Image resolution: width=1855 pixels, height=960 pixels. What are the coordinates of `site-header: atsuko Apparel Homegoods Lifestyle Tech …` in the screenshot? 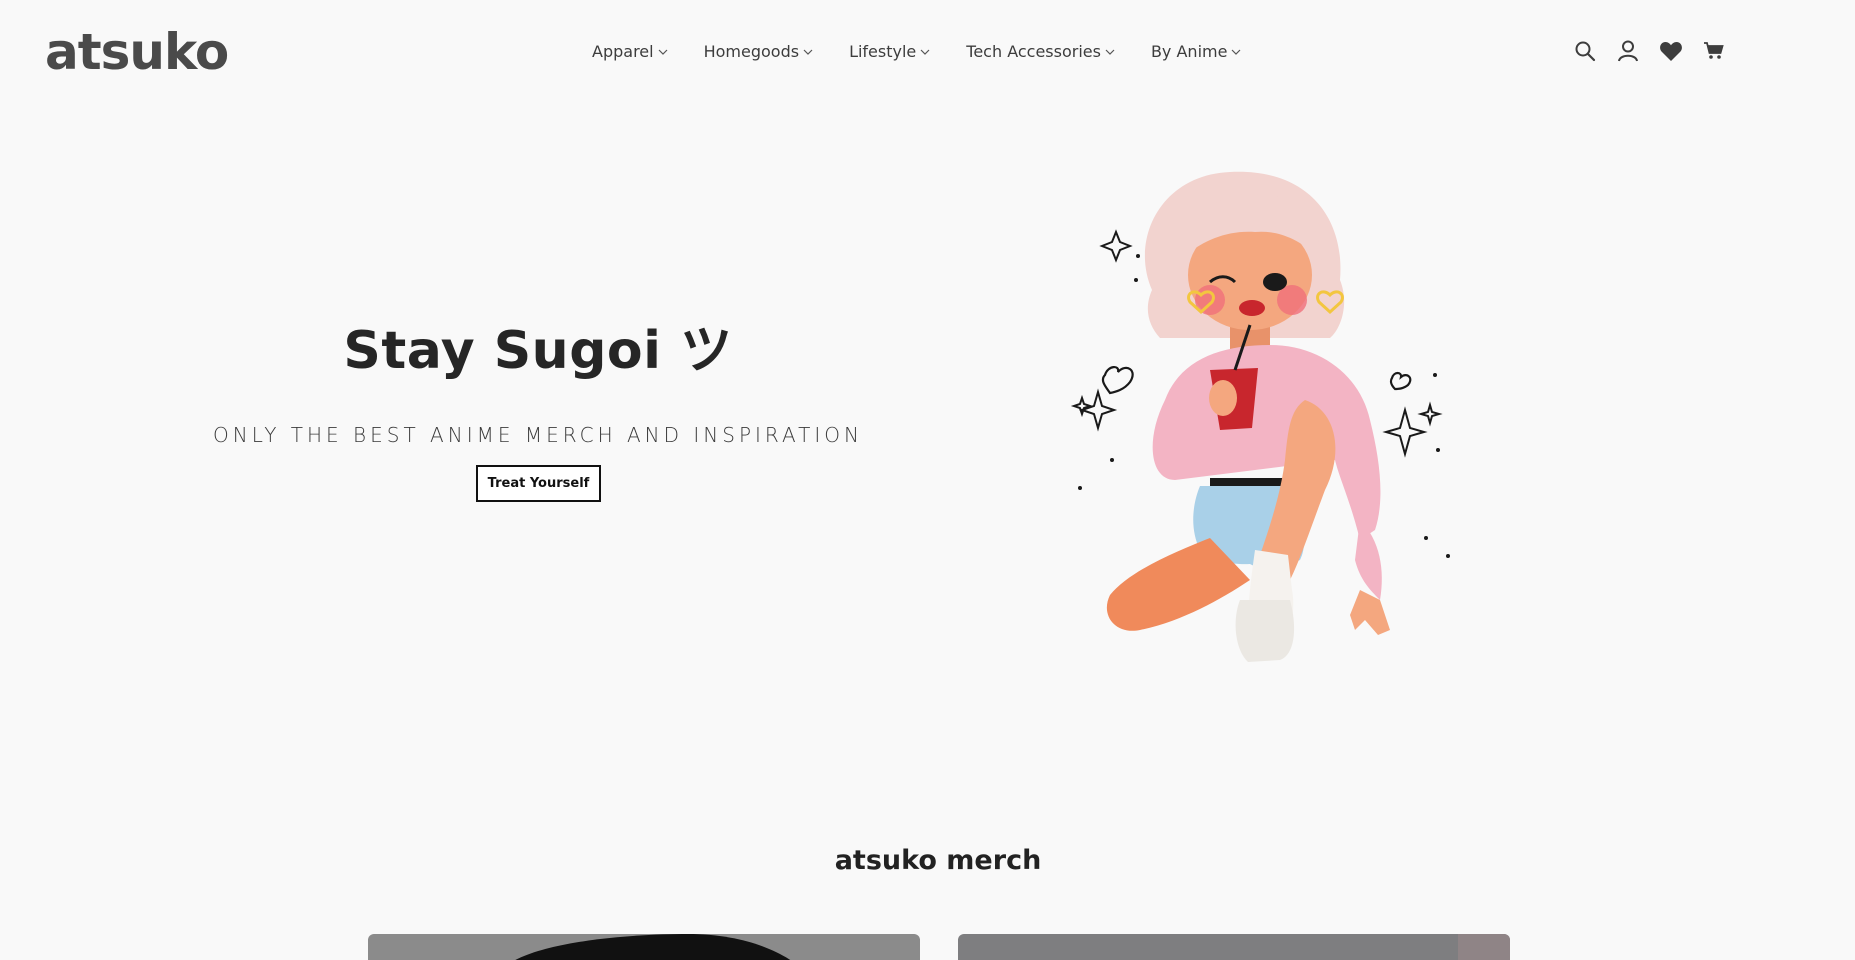 It's located at (927, 52).